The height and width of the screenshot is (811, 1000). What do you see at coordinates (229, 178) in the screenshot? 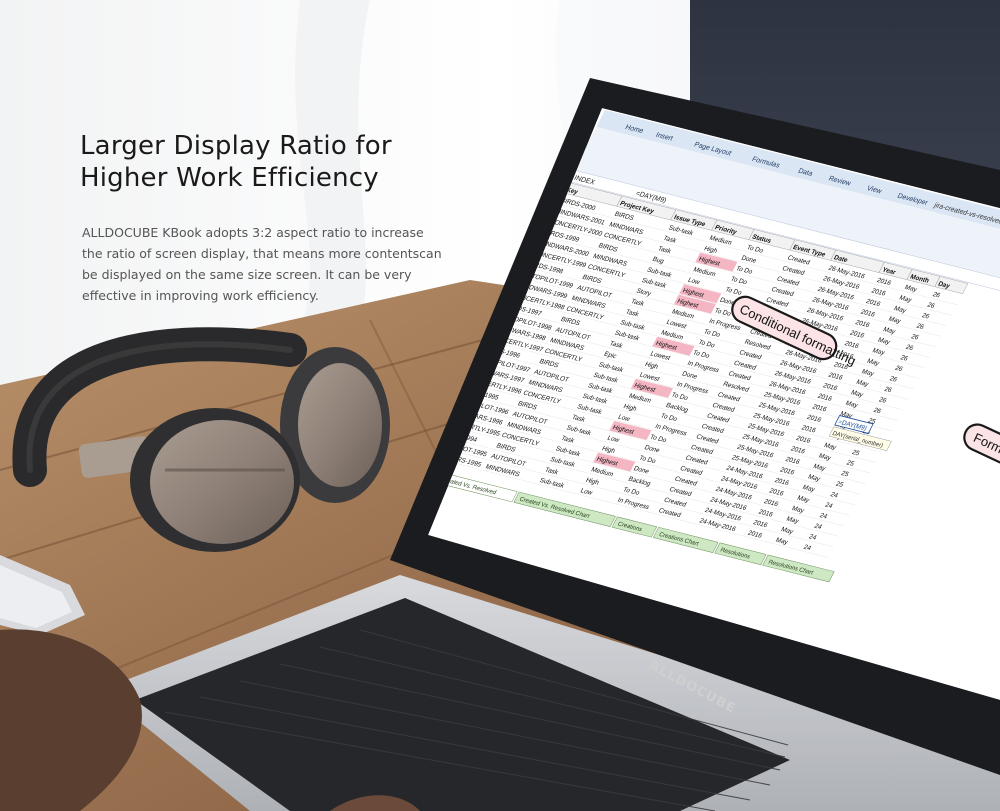
I see `page-title-line-2: Higher Work Efficiency` at bounding box center [229, 178].